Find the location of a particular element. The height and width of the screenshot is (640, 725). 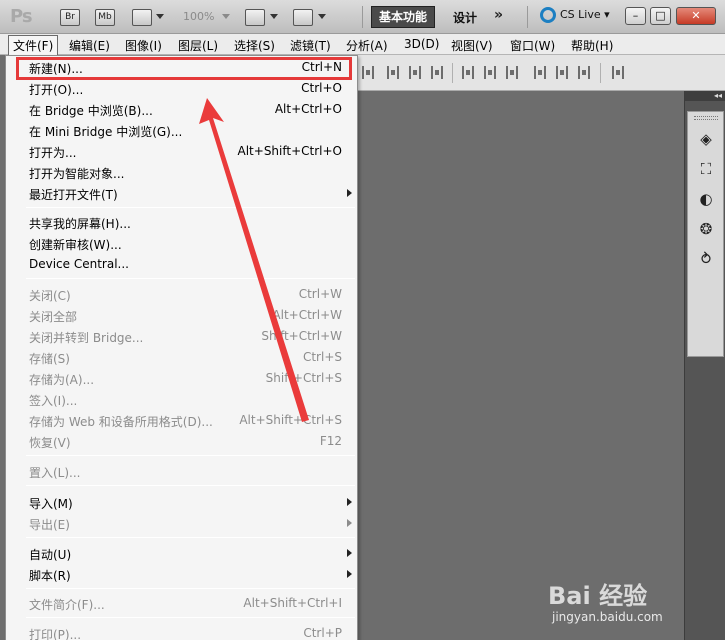

annotation-arrow is located at coordinates (254, 260).